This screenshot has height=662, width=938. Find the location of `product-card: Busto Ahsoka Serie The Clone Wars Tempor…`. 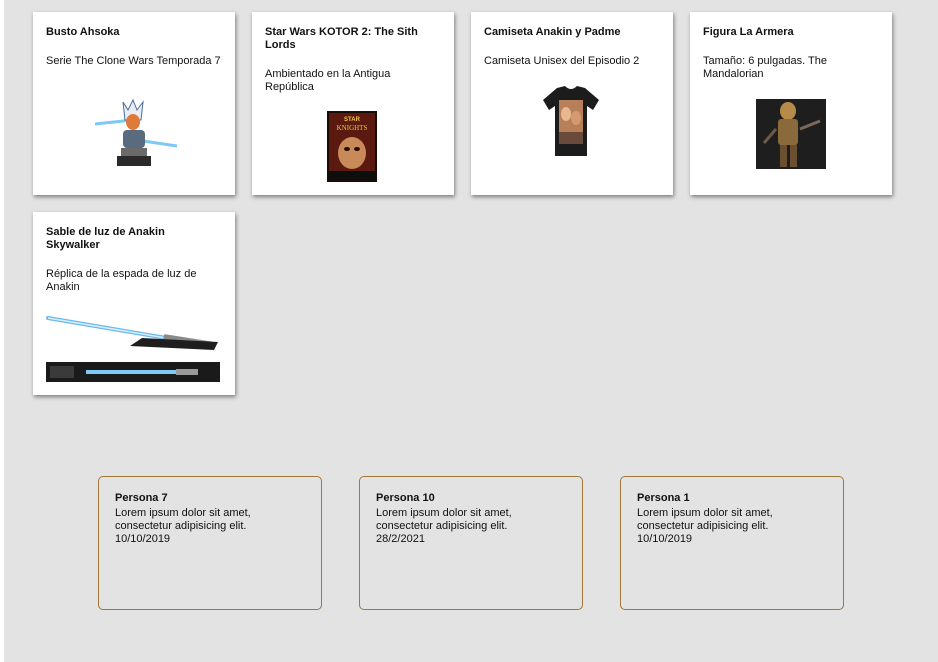

product-card: Busto Ahsoka Serie The Clone Wars Tempor… is located at coordinates (134, 103).